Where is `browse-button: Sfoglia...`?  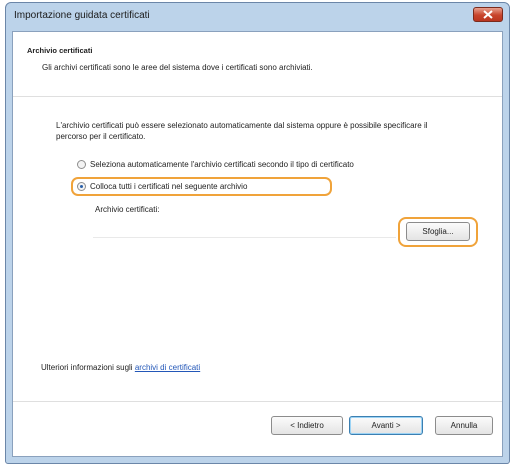 browse-button: Sfoglia... is located at coordinates (438, 231).